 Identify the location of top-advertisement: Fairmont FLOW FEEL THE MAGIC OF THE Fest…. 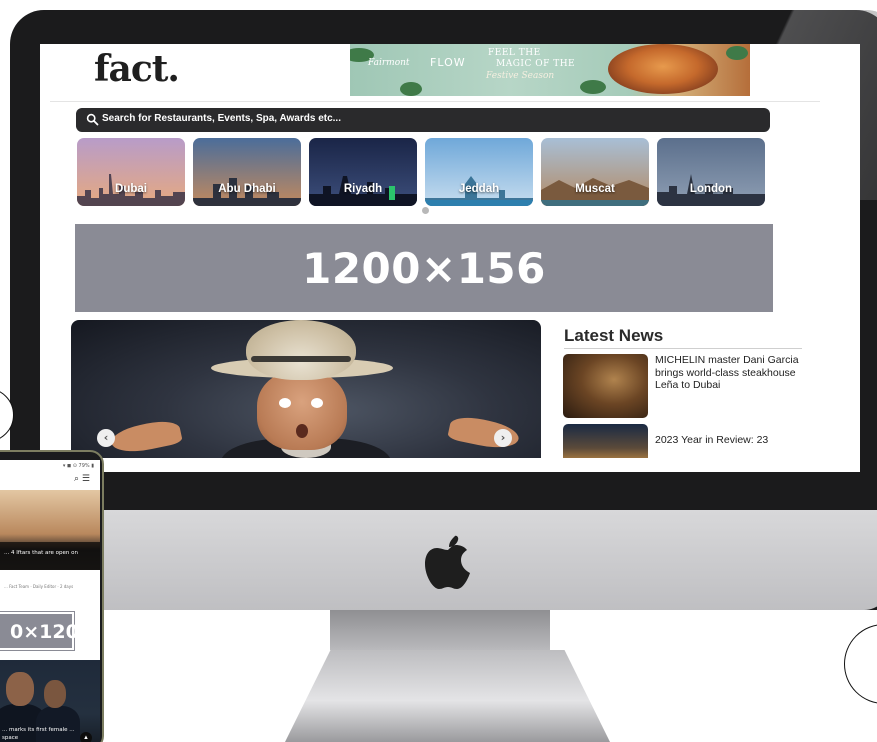
(550, 70).